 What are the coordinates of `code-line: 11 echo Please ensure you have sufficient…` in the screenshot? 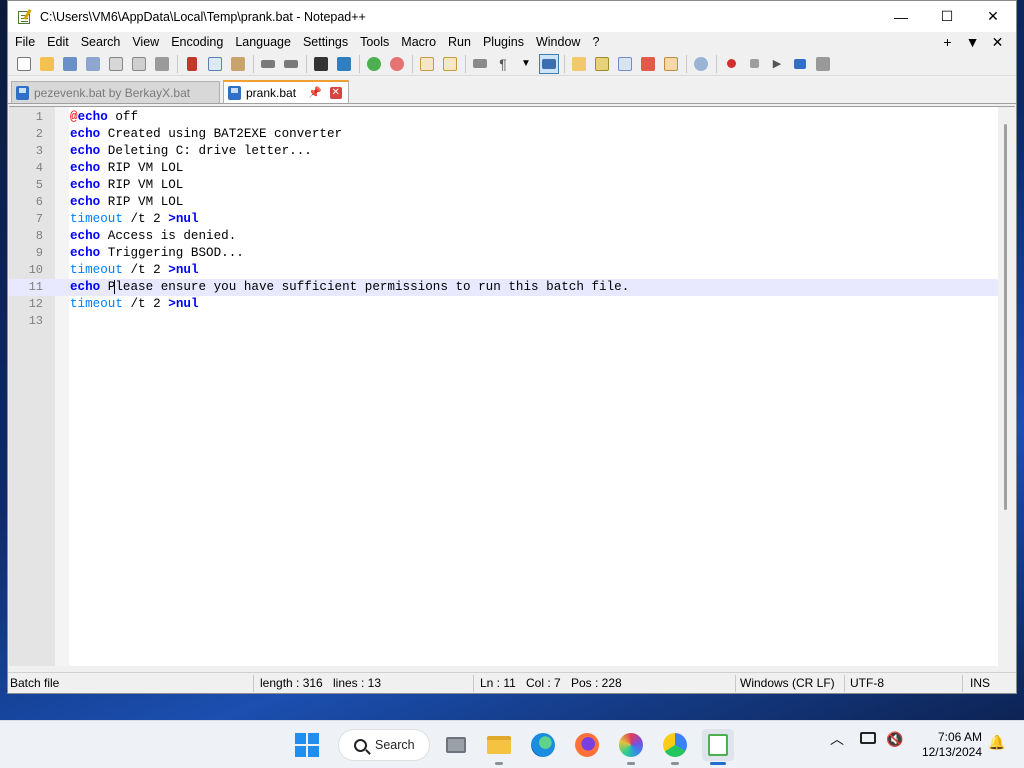 It's located at (504, 287).